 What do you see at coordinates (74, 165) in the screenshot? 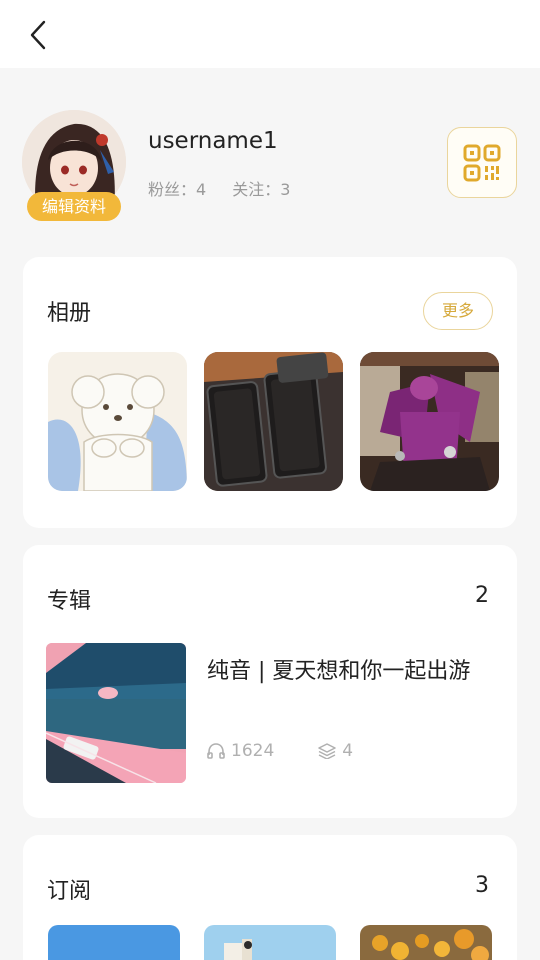
I see `avatar-container: 编辑资料` at bounding box center [74, 165].